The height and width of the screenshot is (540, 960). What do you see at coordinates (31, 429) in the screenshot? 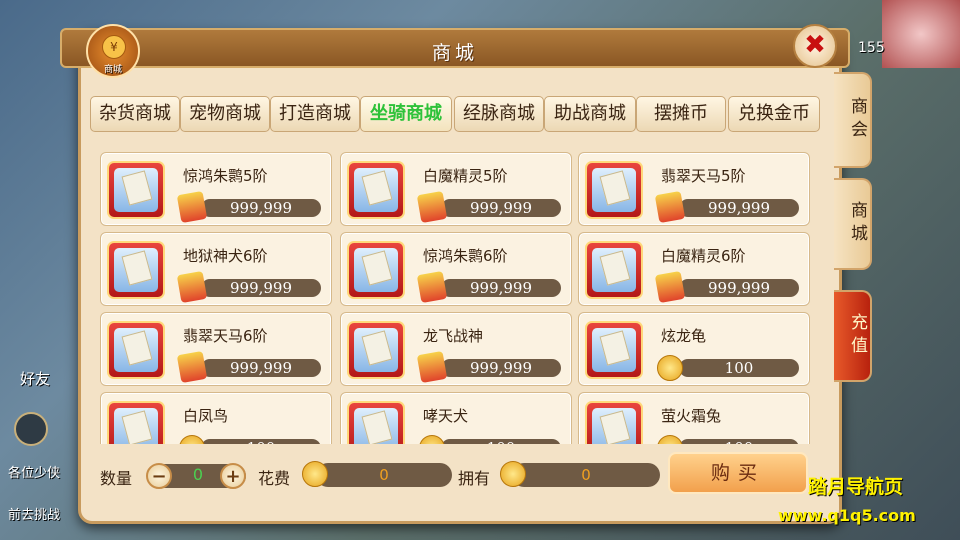
I see `chat-icon` at bounding box center [31, 429].